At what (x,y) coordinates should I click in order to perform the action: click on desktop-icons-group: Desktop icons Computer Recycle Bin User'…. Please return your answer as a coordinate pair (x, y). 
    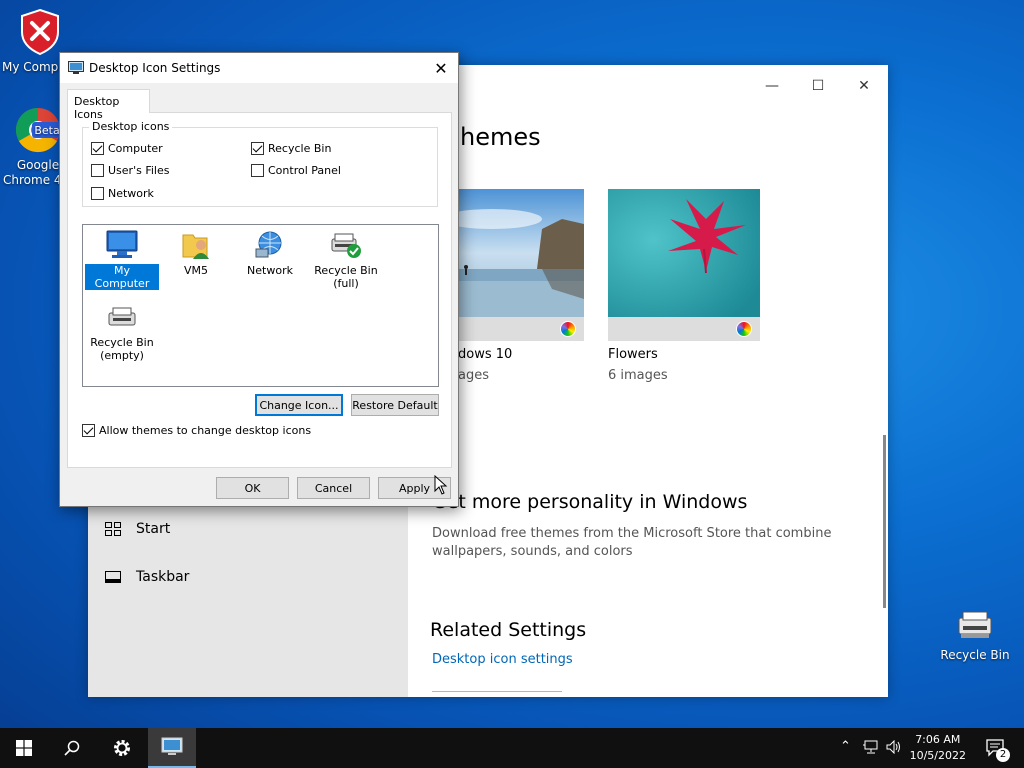
    Looking at the image, I should click on (260, 163).